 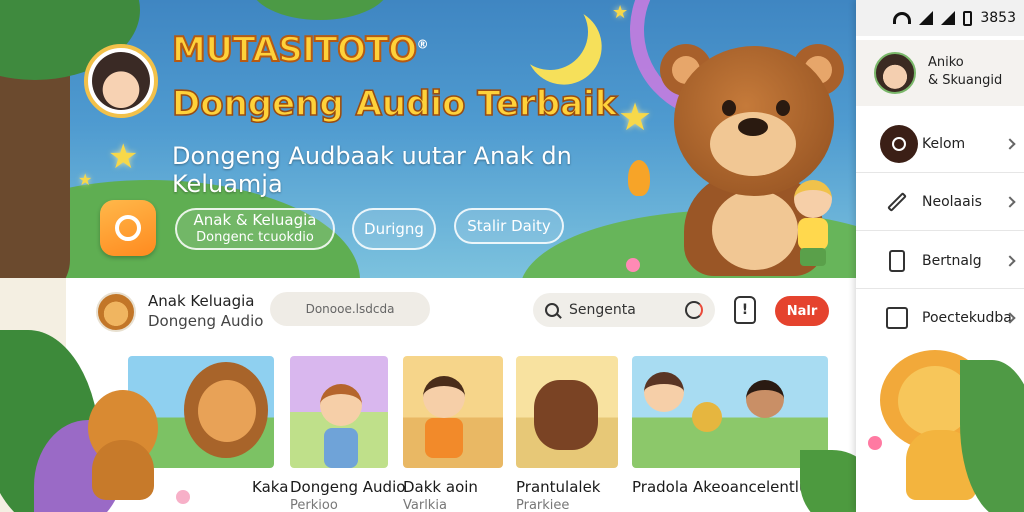 I want to click on profile-avatar, so click(x=116, y=312).